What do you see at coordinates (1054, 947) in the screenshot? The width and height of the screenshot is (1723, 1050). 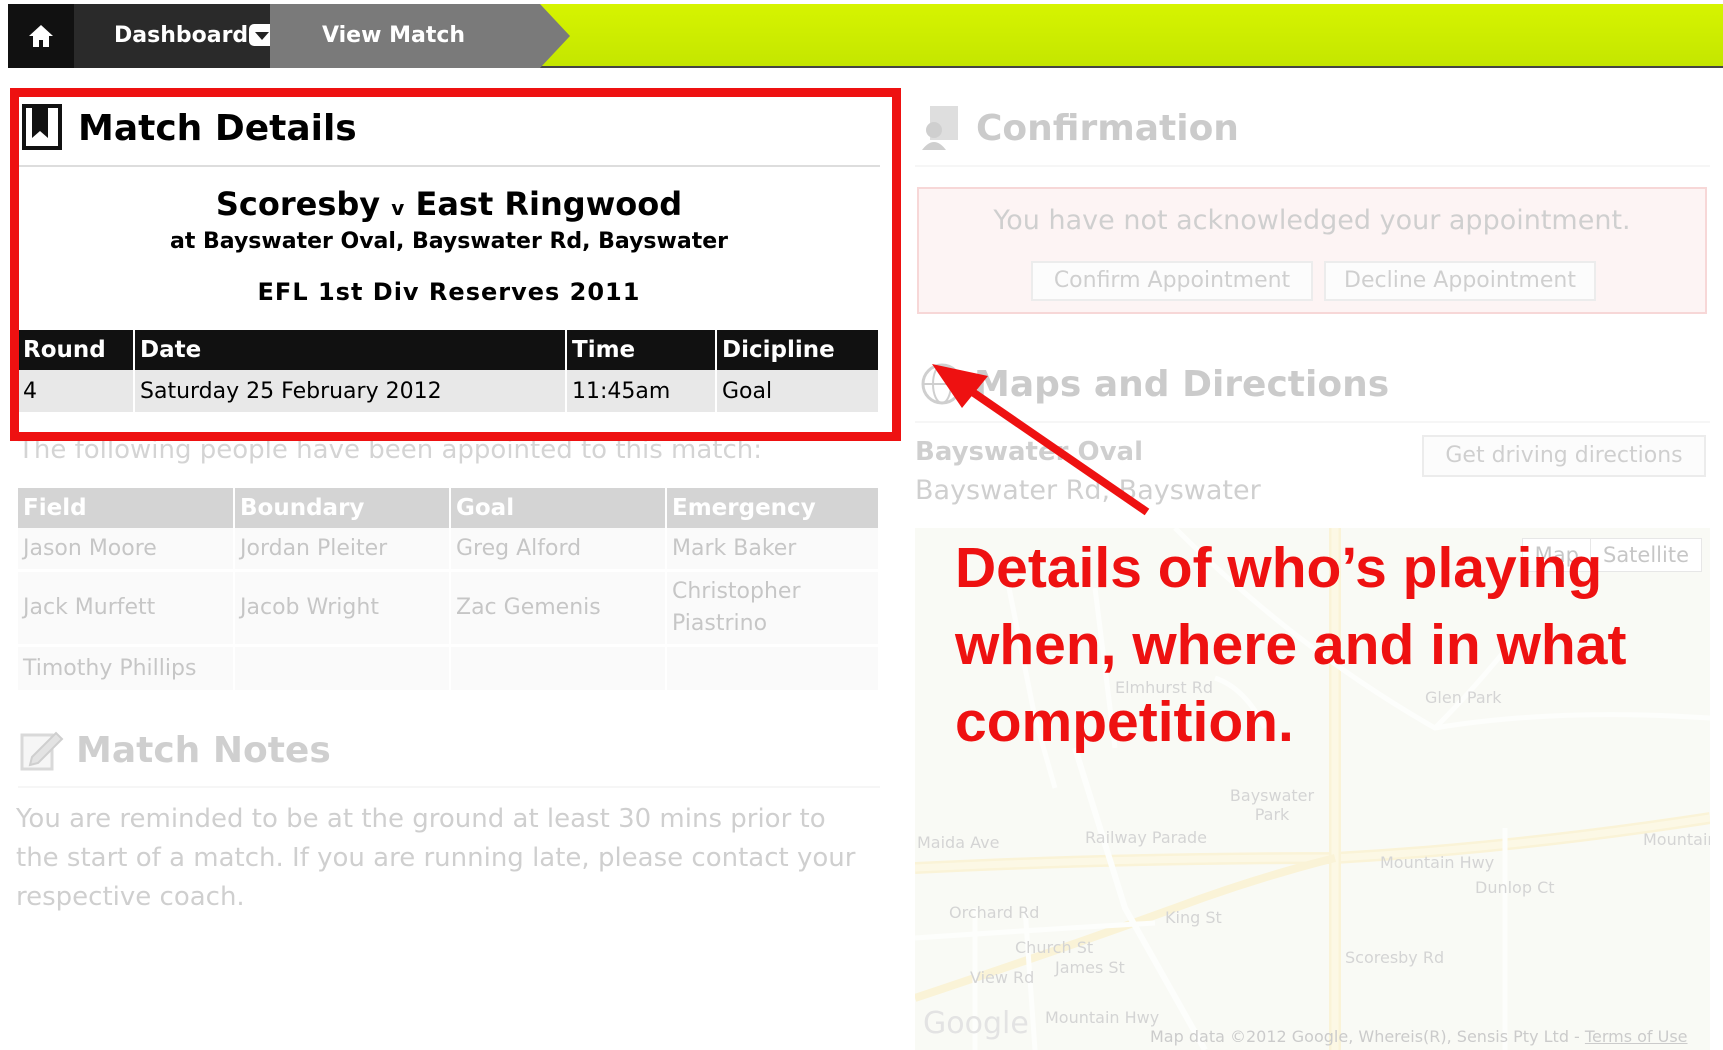 I see `map-label: Church St` at bounding box center [1054, 947].